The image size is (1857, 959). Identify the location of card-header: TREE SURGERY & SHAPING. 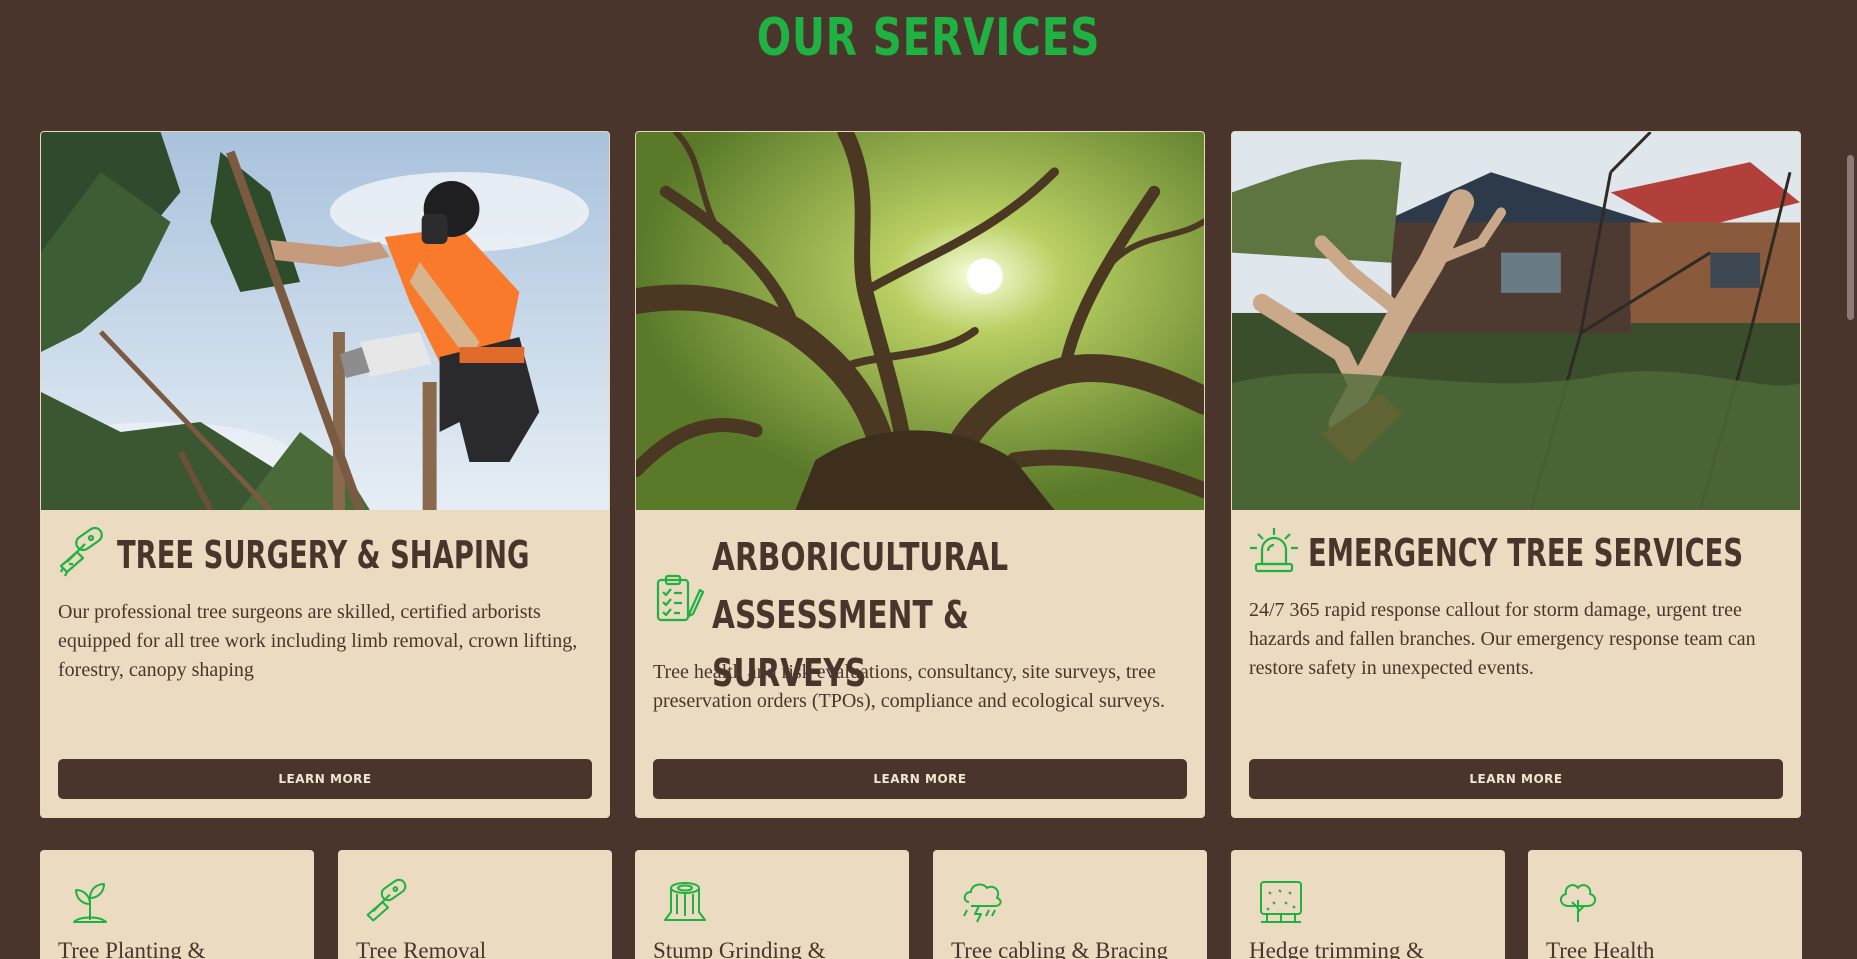
(325, 555).